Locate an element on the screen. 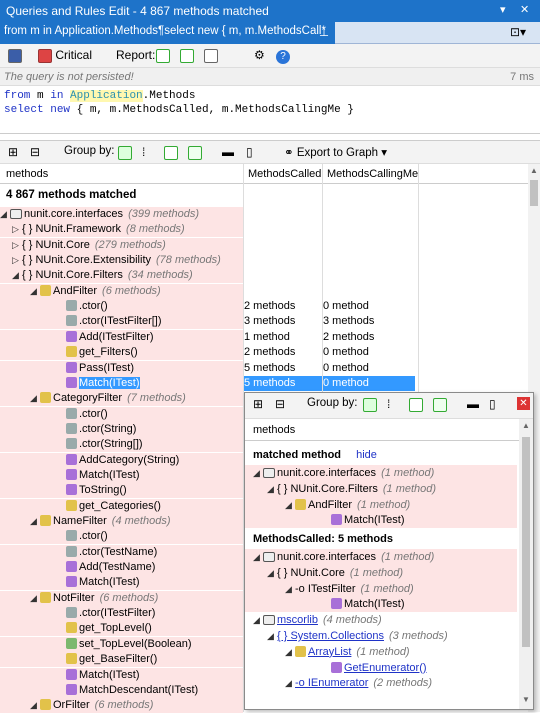  save-icon is located at coordinates (15, 55).